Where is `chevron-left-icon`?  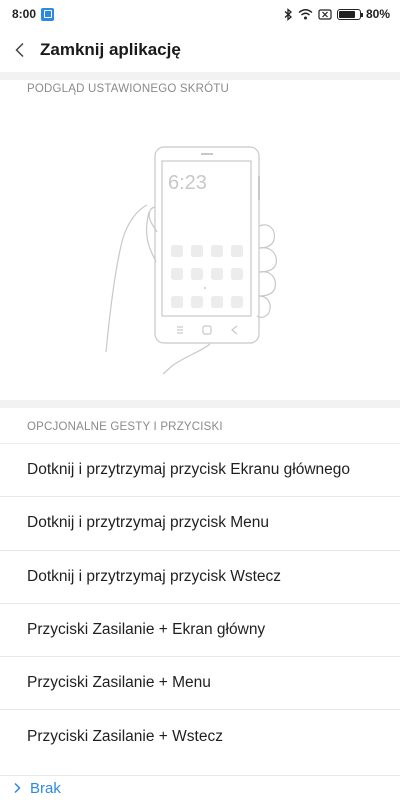 chevron-left-icon is located at coordinates (19, 50).